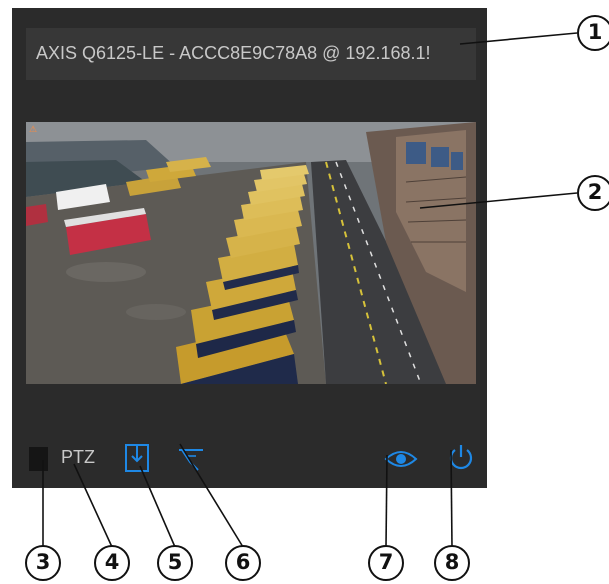 Image resolution: width=609 pixels, height=584 pixels. What do you see at coordinates (243, 563) in the screenshot?
I see `callout-6: 6` at bounding box center [243, 563].